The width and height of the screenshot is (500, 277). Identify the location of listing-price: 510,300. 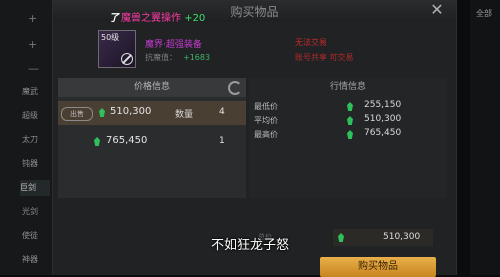
(131, 111).